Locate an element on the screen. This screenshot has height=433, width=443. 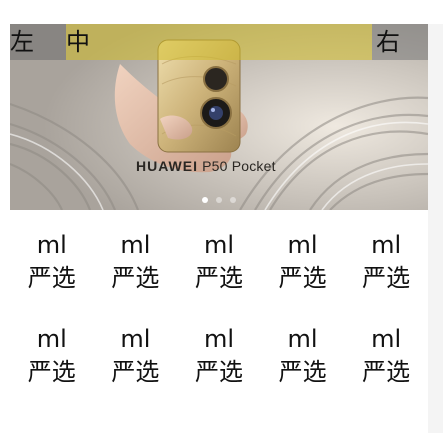
nav-left-button: 左 is located at coordinates (38, 42).